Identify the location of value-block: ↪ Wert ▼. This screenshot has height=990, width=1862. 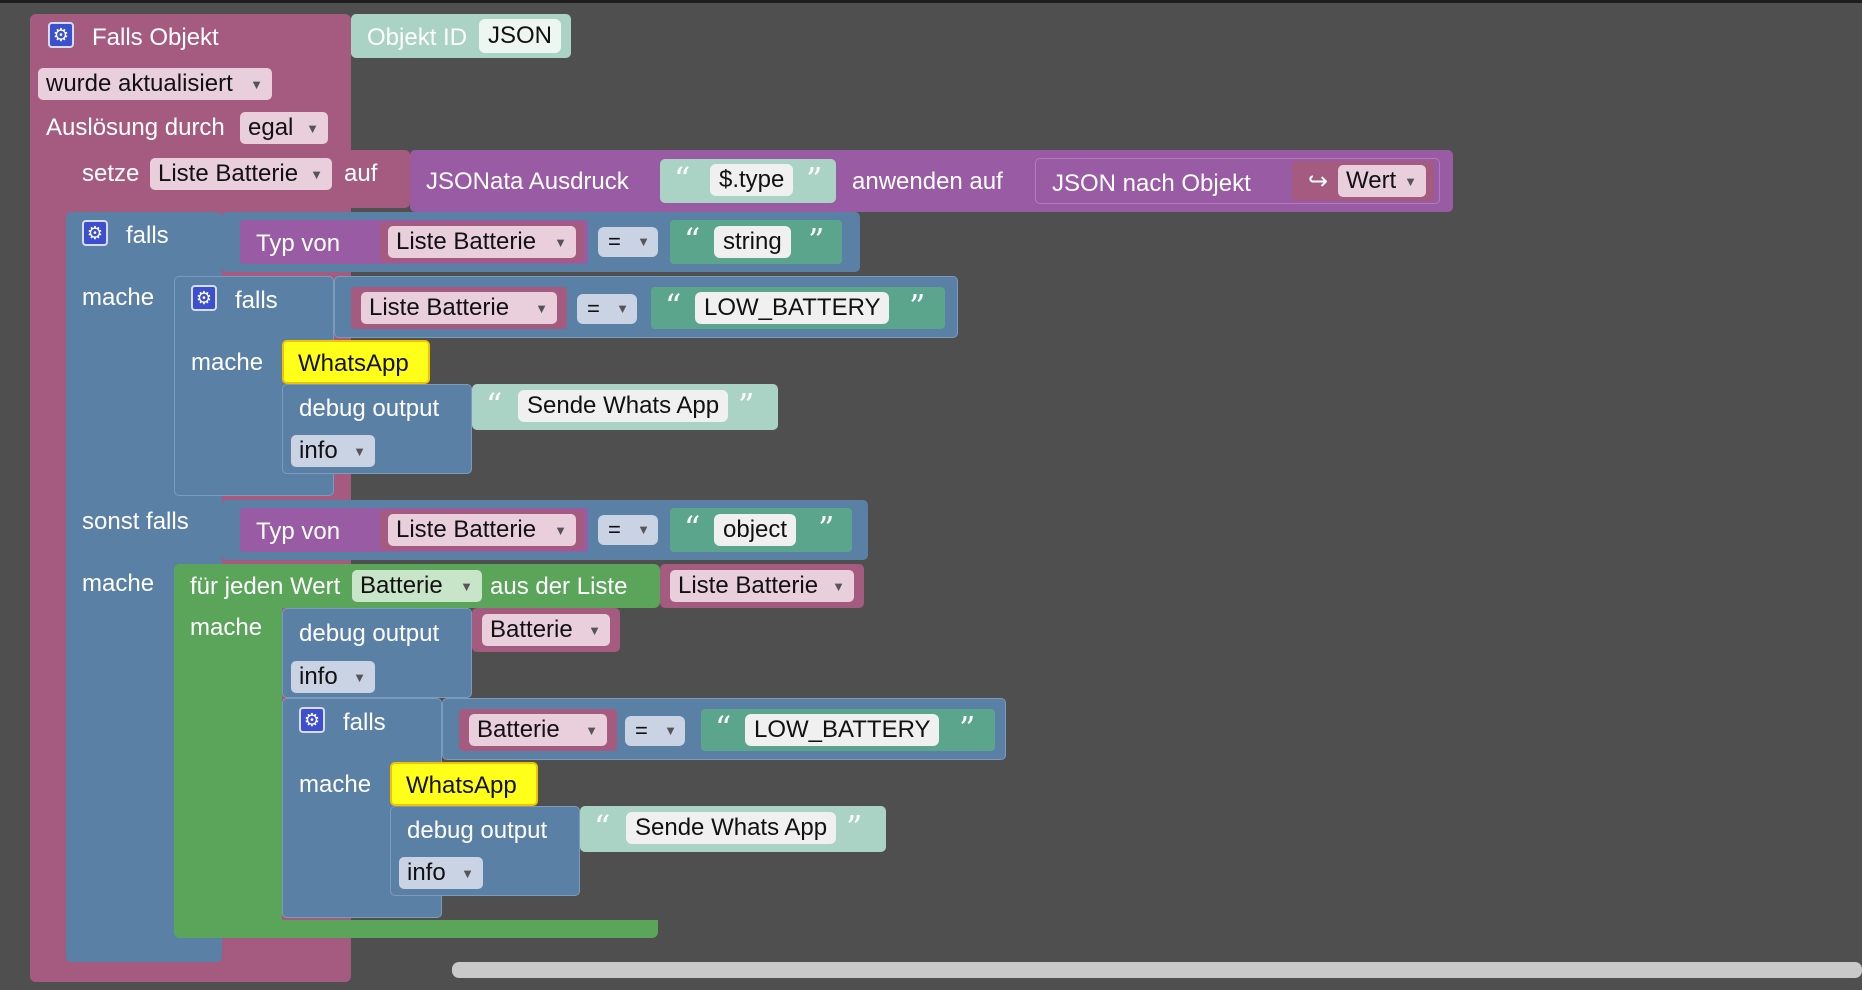
(1363, 181).